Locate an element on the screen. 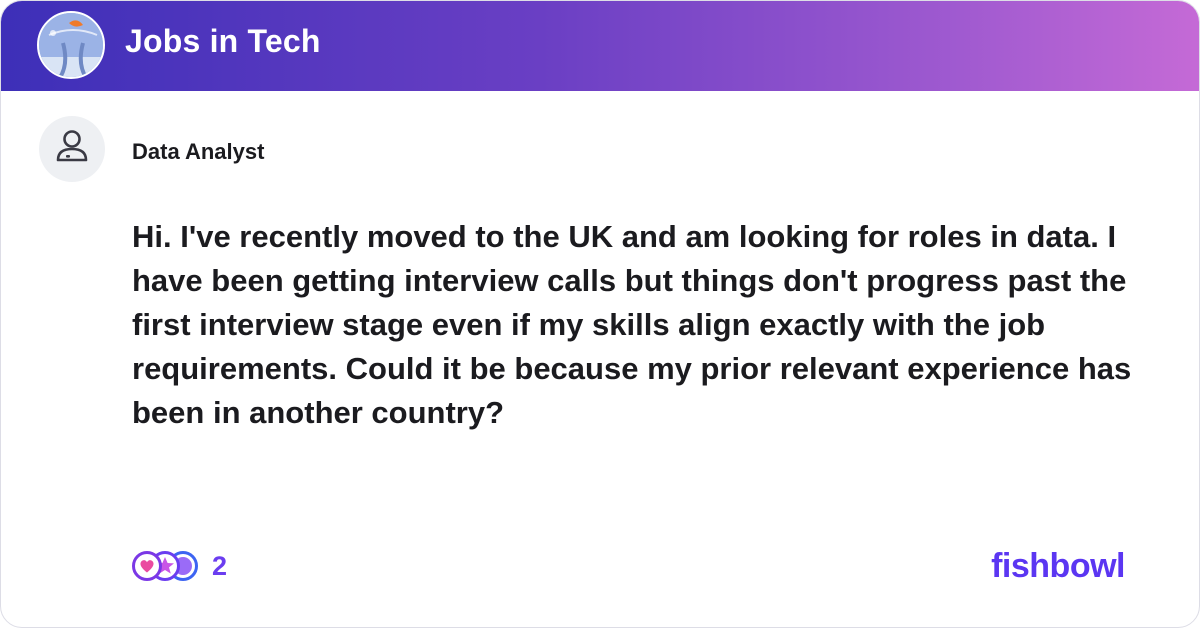  fishbowl-logo: fishbowl is located at coordinates (1058, 566).